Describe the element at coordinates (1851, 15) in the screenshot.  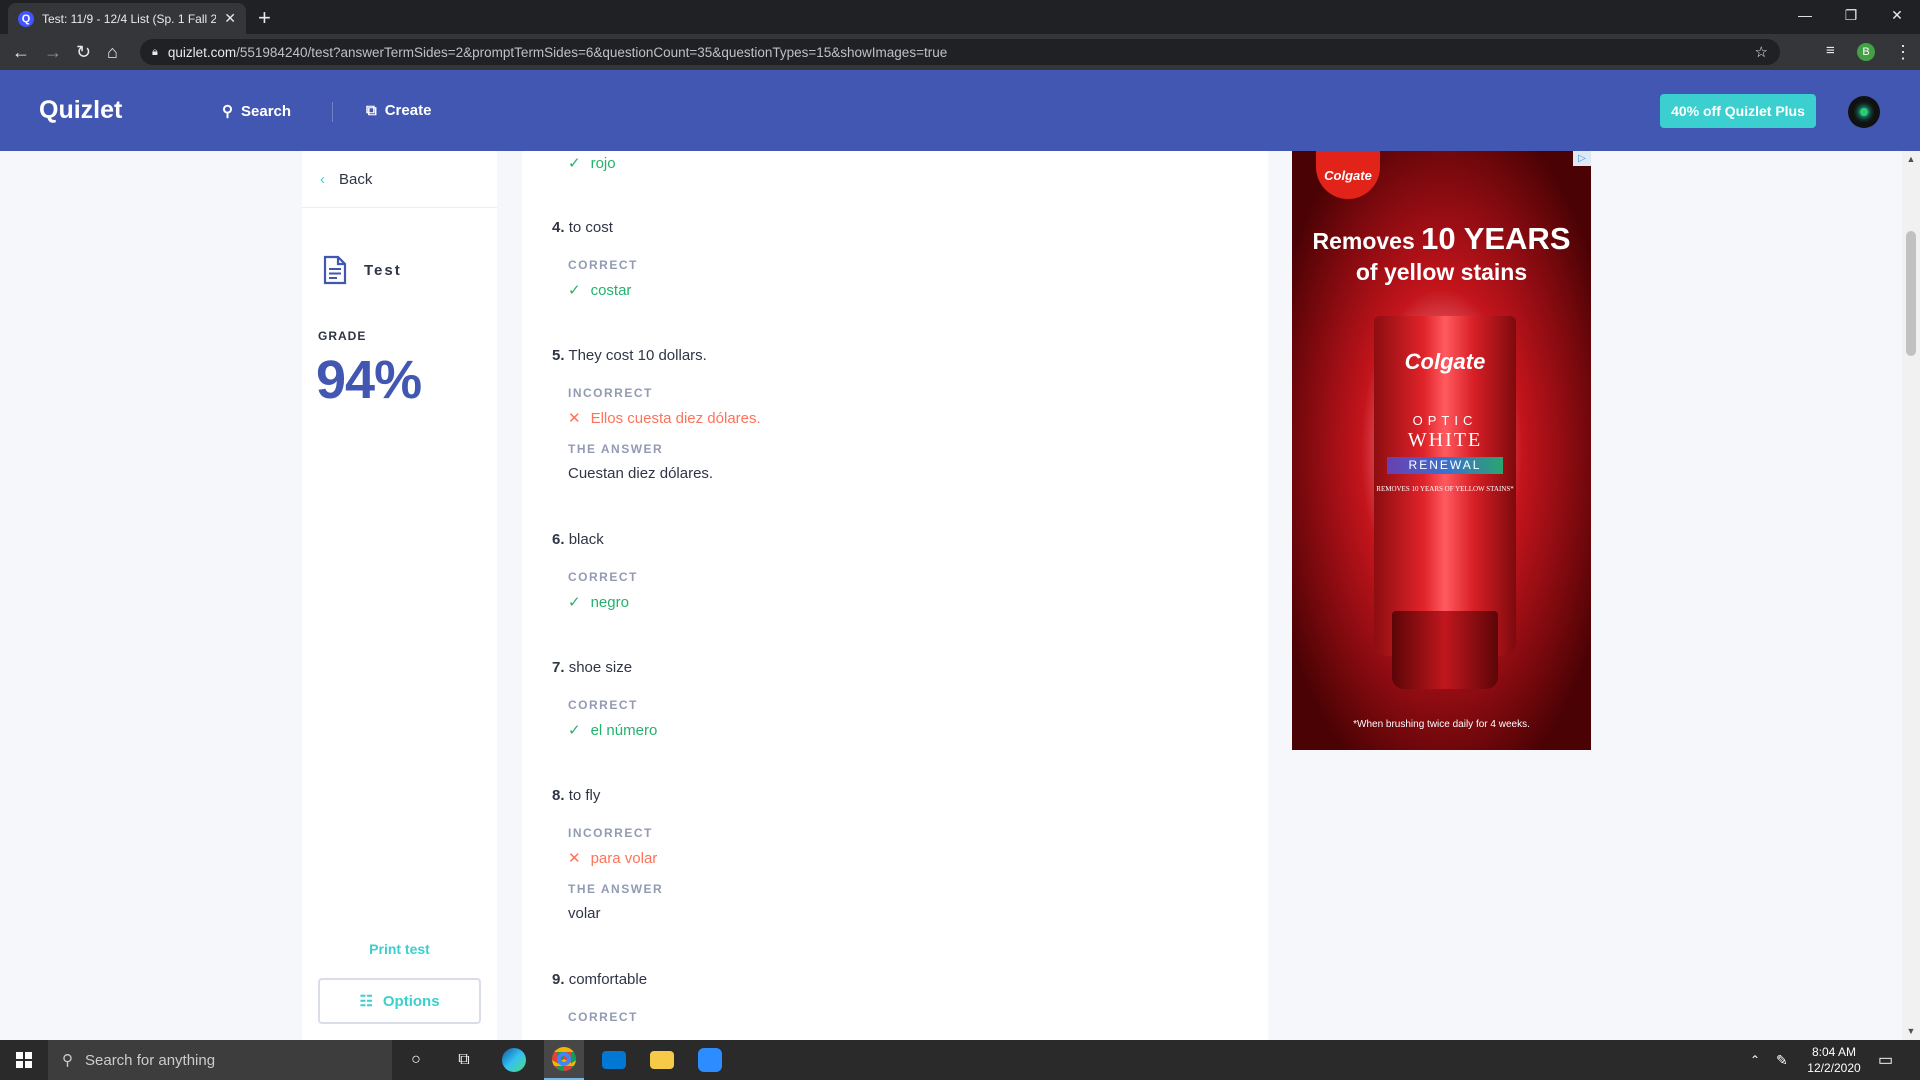
I see `restore-icon: ❐` at that location.